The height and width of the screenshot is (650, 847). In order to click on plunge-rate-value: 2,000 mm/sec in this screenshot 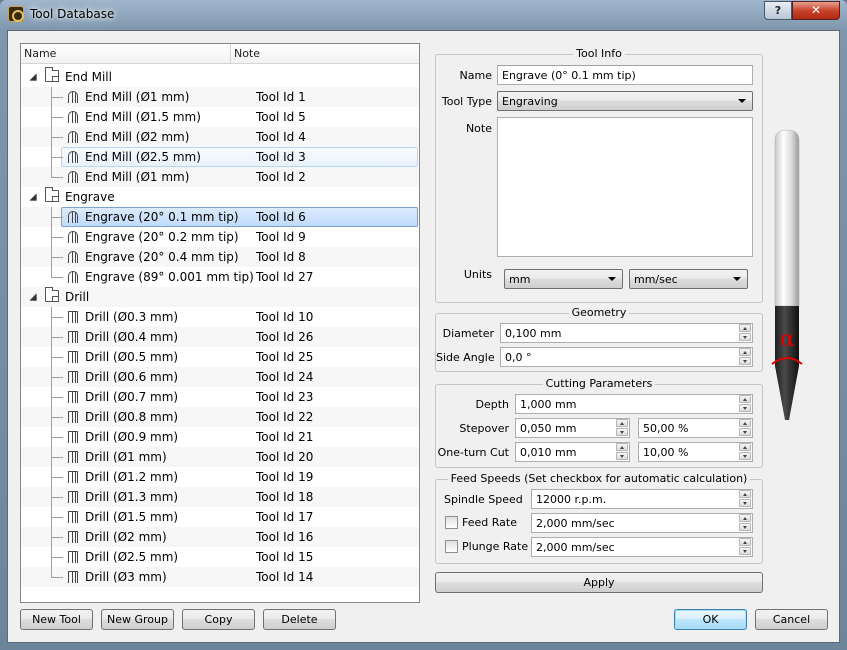, I will do `click(575, 547)`.